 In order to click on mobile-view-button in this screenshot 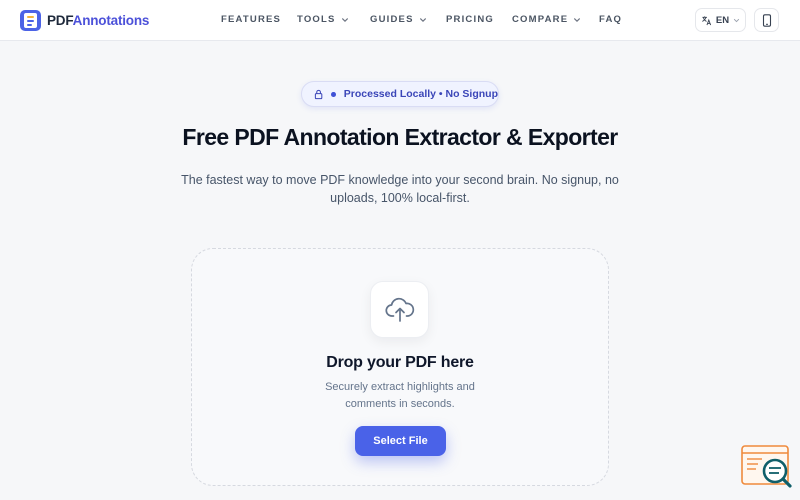, I will do `click(766, 20)`.